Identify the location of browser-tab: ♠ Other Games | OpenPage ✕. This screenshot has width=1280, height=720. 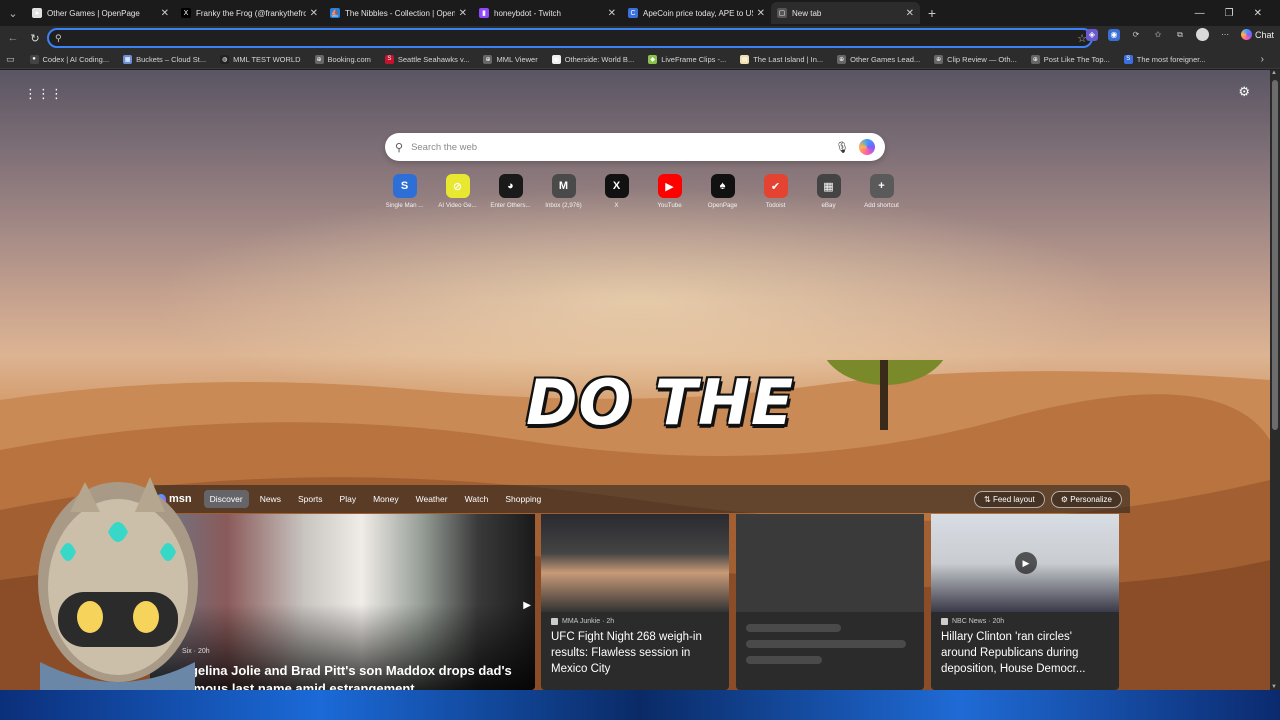
(100, 13).